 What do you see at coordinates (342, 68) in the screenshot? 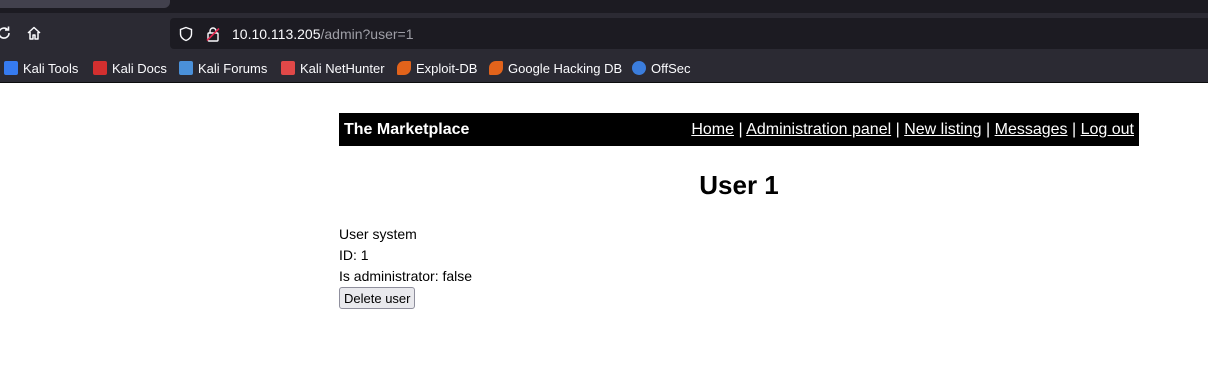
I see `bookmark-label: Kali NetHunter` at bounding box center [342, 68].